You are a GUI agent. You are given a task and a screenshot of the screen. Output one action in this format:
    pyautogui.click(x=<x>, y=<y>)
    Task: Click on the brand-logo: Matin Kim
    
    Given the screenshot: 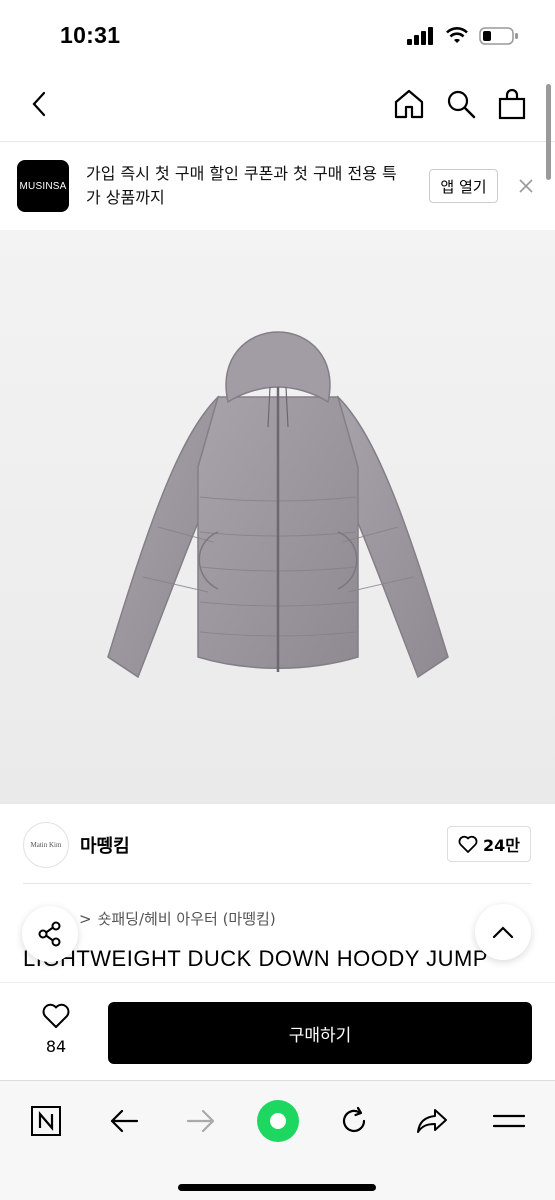 What is the action you would take?
    pyautogui.click(x=46, y=845)
    